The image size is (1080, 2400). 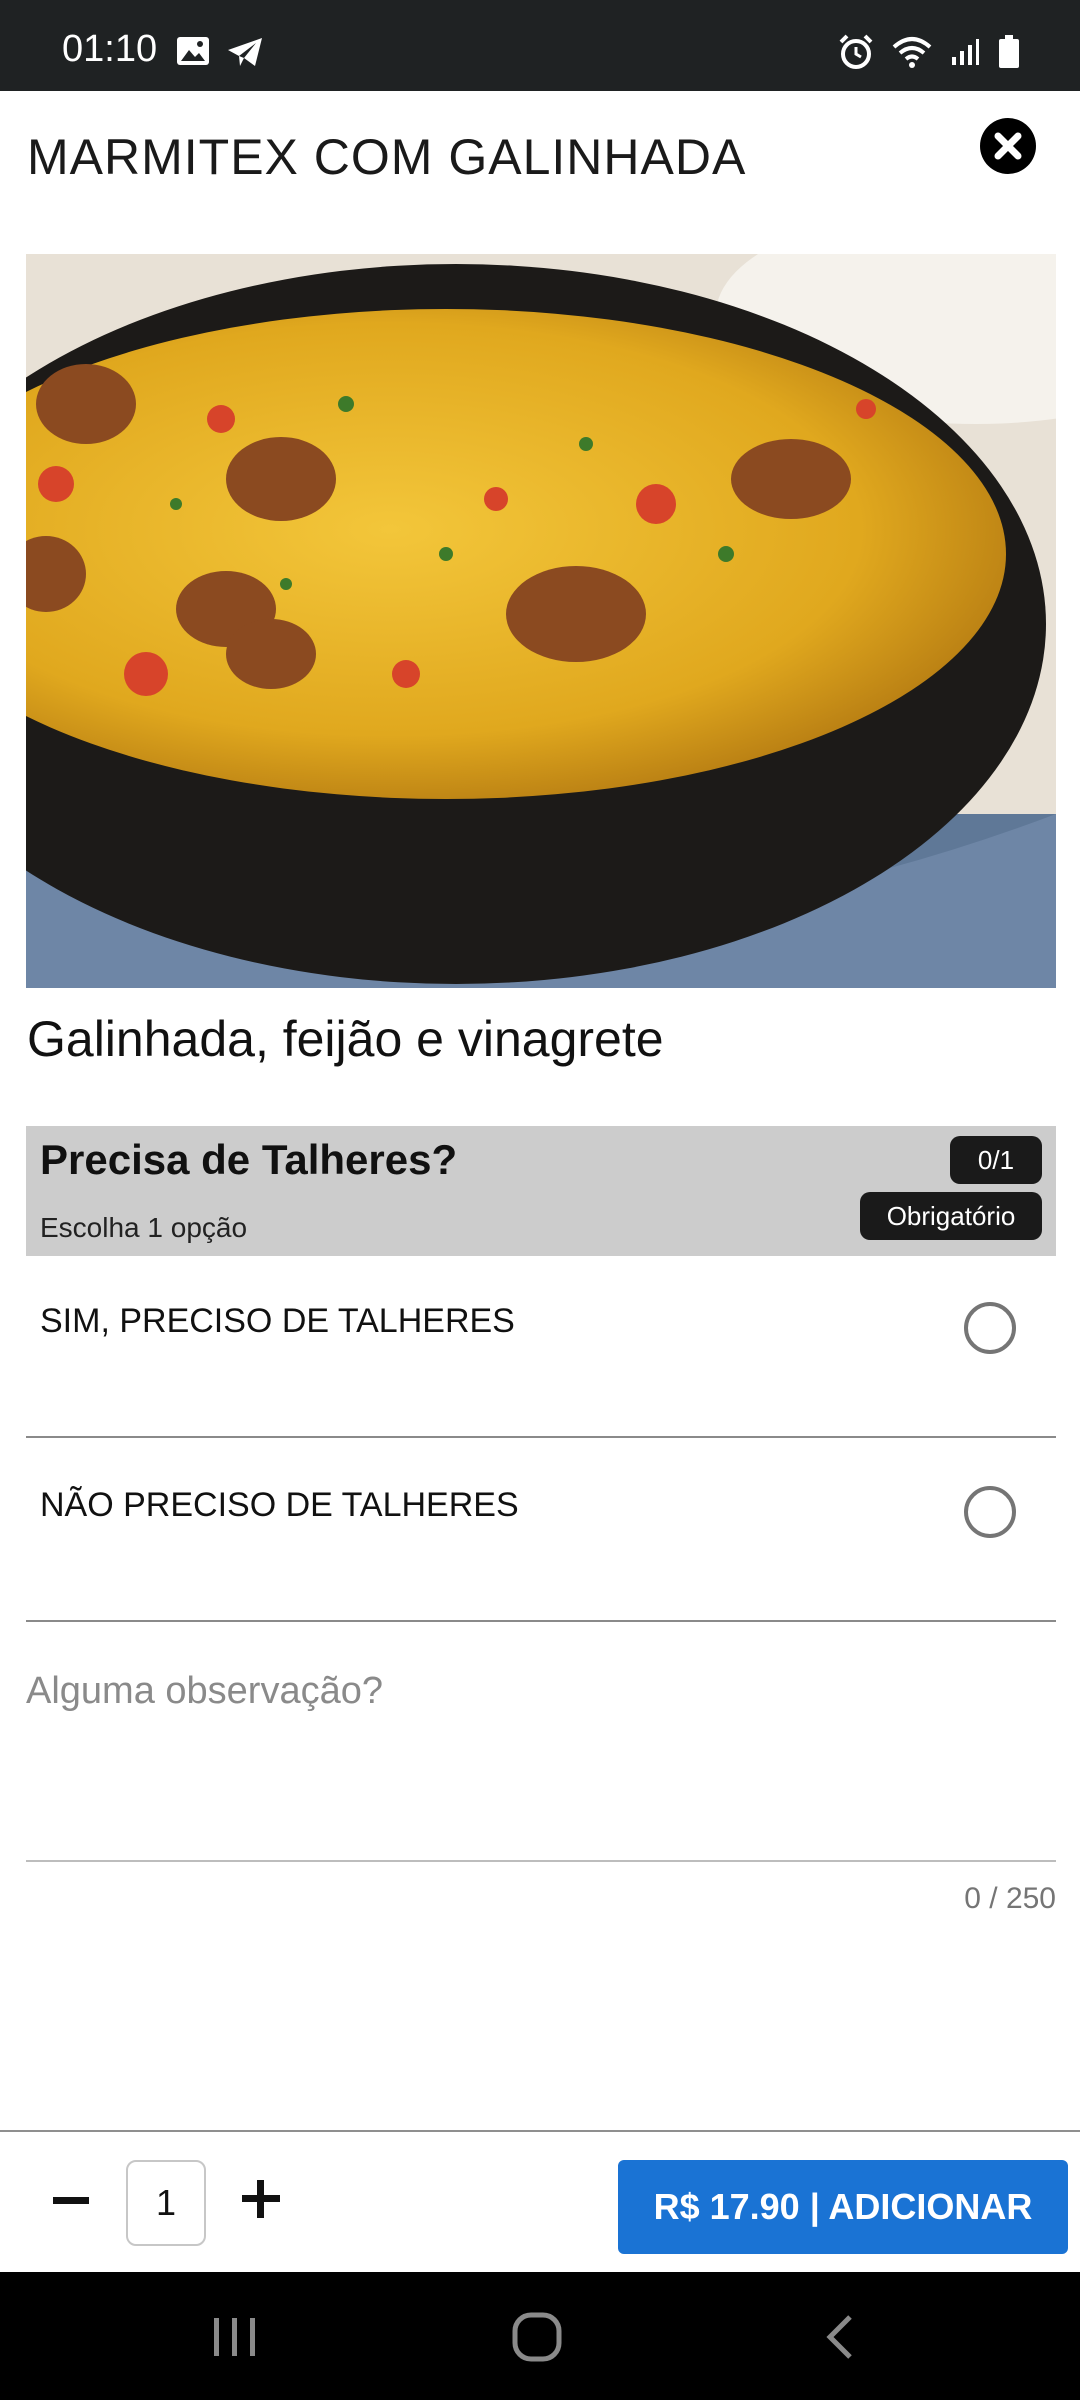 What do you see at coordinates (345, 1039) in the screenshot?
I see `item-description: Galinhada, feijão e vinagrete` at bounding box center [345, 1039].